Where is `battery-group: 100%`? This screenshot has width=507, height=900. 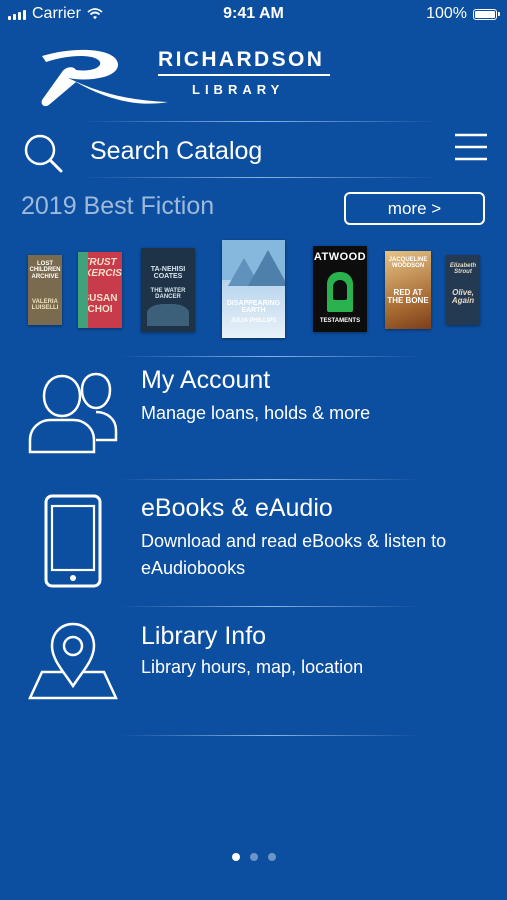 battery-group: 100% is located at coordinates (463, 14).